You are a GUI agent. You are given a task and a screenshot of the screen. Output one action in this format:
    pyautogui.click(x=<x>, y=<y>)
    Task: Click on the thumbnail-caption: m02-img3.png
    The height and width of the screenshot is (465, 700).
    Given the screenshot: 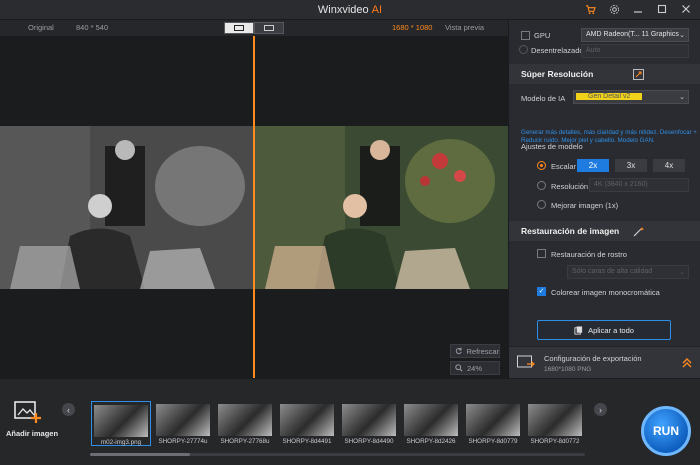 What is the action you would take?
    pyautogui.click(x=121, y=442)
    